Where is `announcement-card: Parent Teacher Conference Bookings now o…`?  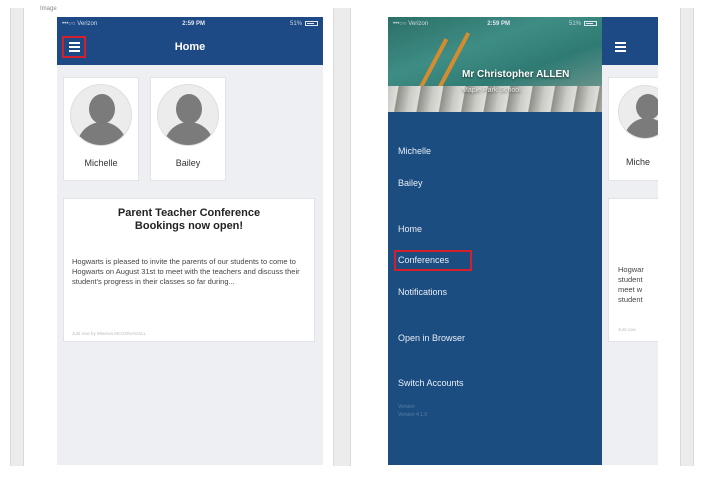 announcement-card: Parent Teacher Conference Bookings now o… is located at coordinates (189, 270).